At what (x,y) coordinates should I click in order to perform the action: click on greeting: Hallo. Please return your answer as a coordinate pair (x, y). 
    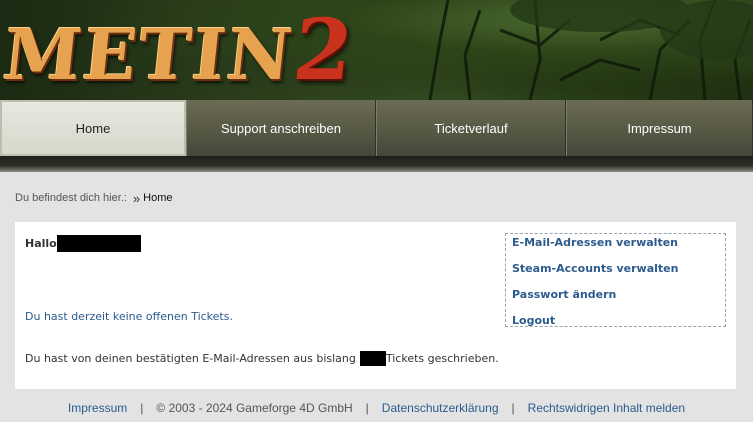
    Looking at the image, I should click on (83, 243).